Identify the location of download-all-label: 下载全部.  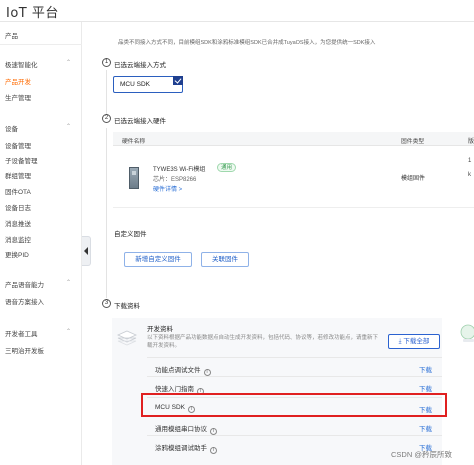
(416, 341).